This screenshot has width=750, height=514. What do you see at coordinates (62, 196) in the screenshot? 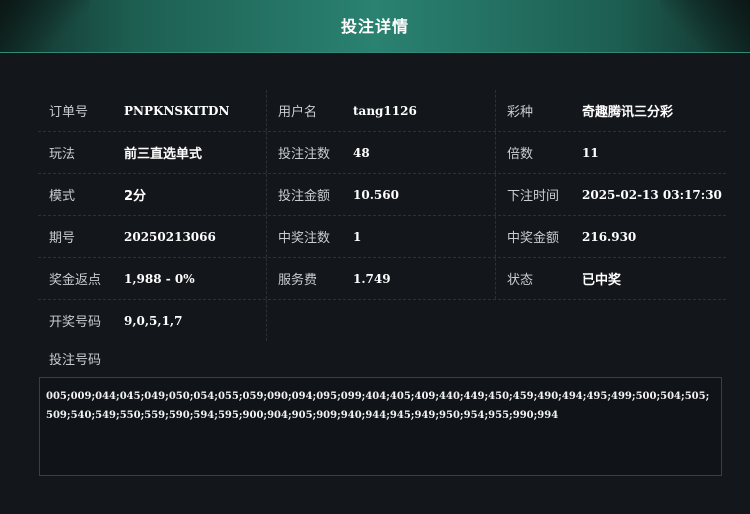
I see `mode-label: 模式` at bounding box center [62, 196].